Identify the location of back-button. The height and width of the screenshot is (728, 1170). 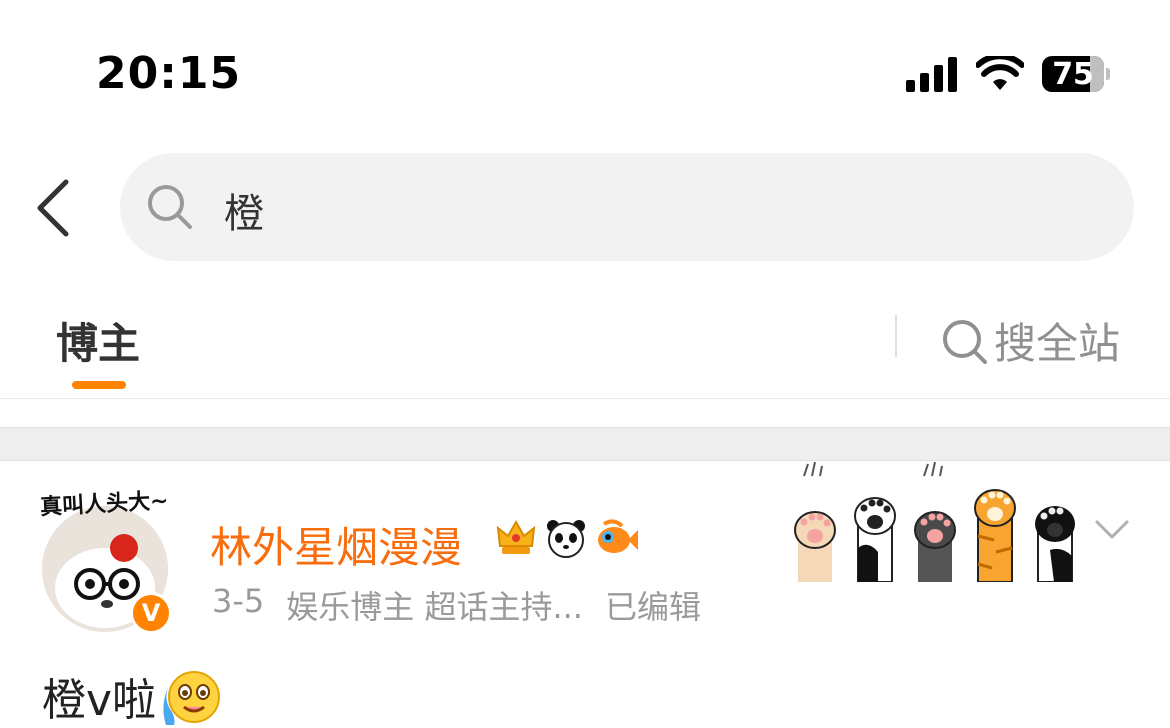
(54, 208).